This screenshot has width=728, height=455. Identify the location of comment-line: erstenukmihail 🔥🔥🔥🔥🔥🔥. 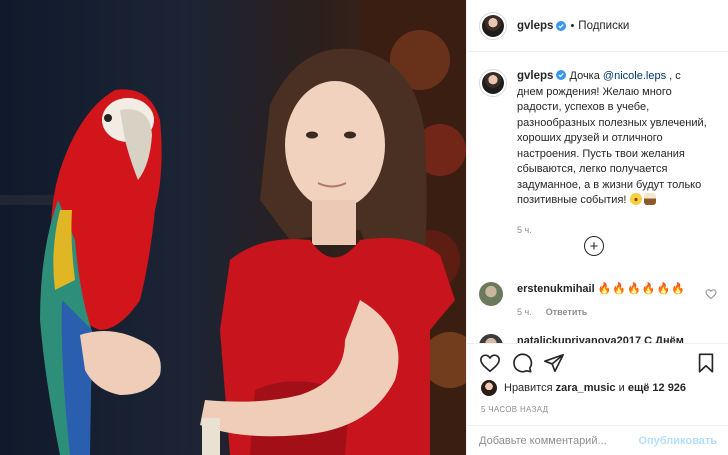
(601, 289).